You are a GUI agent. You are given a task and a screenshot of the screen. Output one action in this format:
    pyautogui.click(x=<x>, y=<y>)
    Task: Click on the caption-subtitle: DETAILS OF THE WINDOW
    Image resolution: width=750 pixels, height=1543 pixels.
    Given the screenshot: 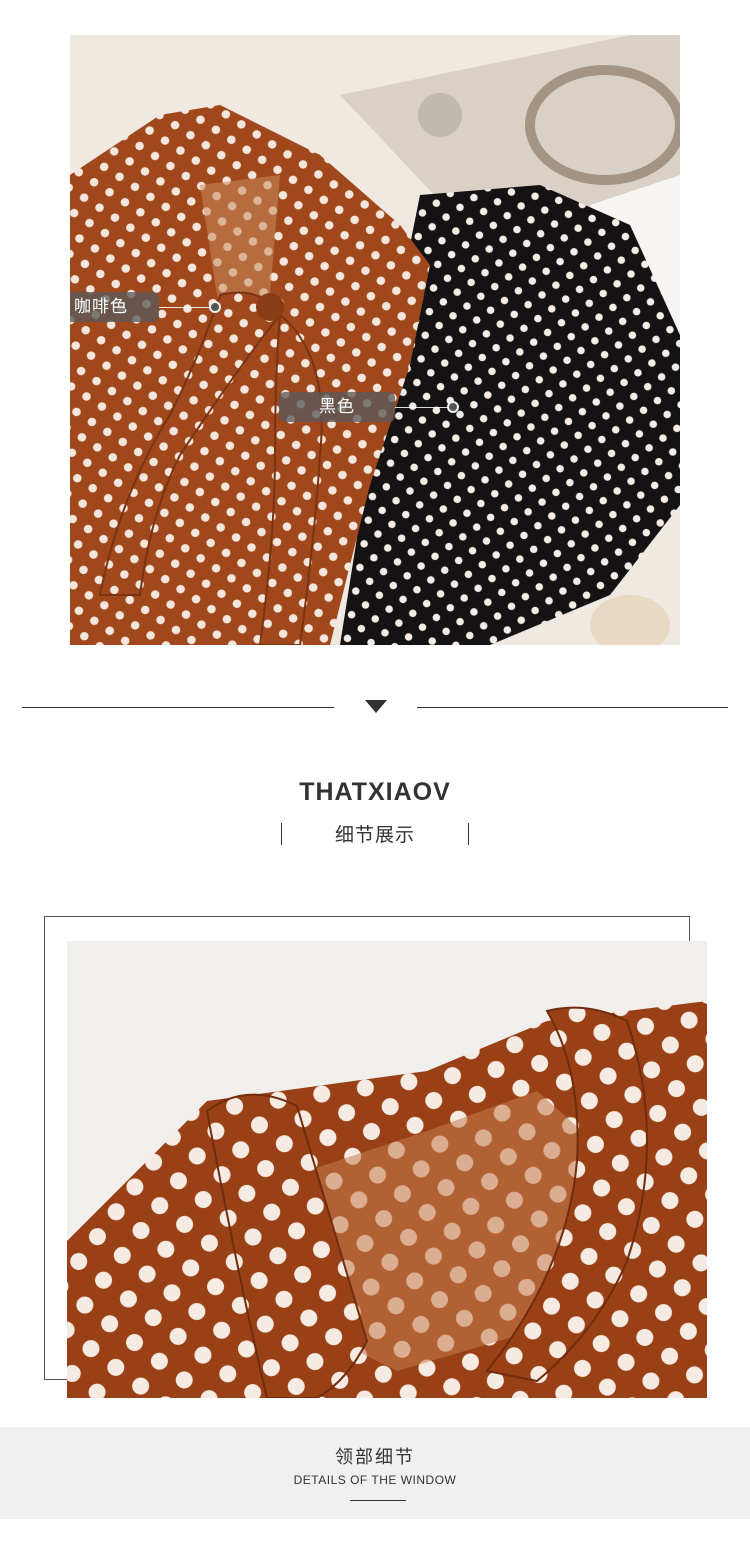 What is the action you would take?
    pyautogui.click(x=375, y=1480)
    